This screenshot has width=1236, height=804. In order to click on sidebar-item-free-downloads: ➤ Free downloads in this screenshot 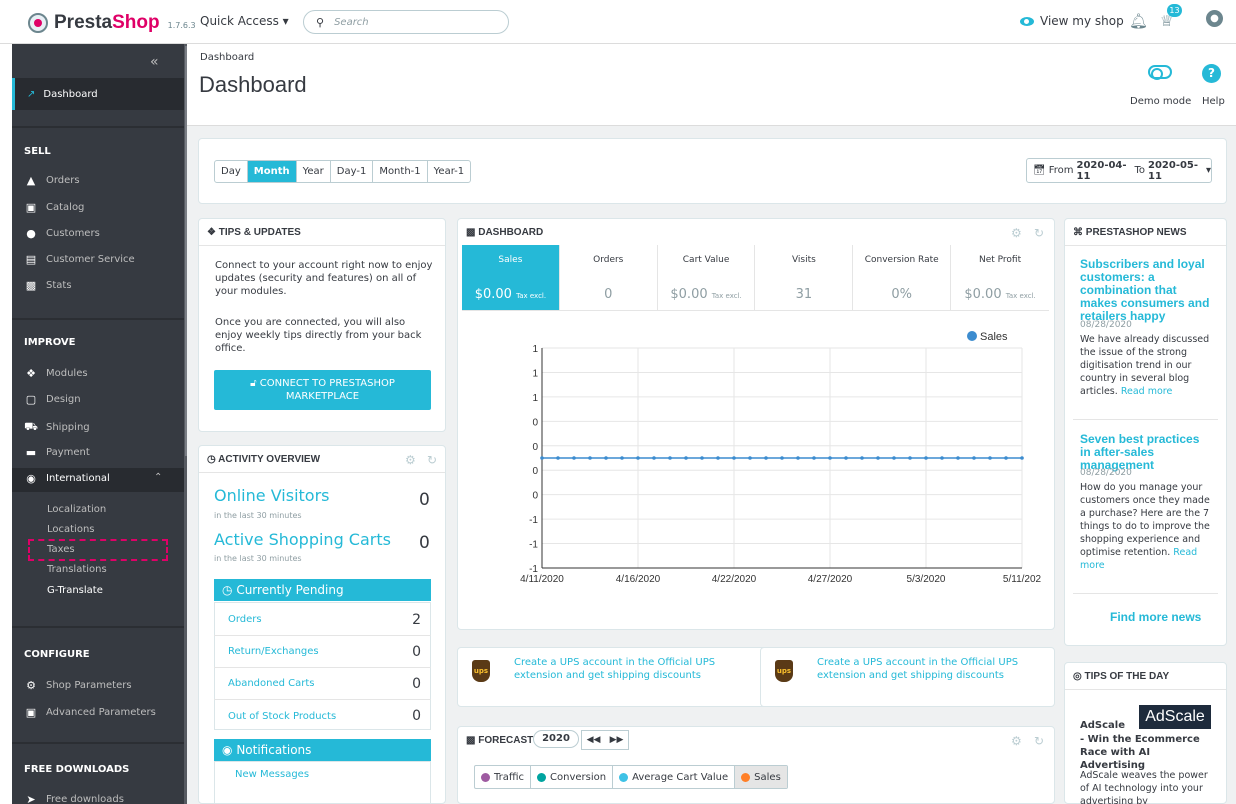, I will do `click(74, 798)`.